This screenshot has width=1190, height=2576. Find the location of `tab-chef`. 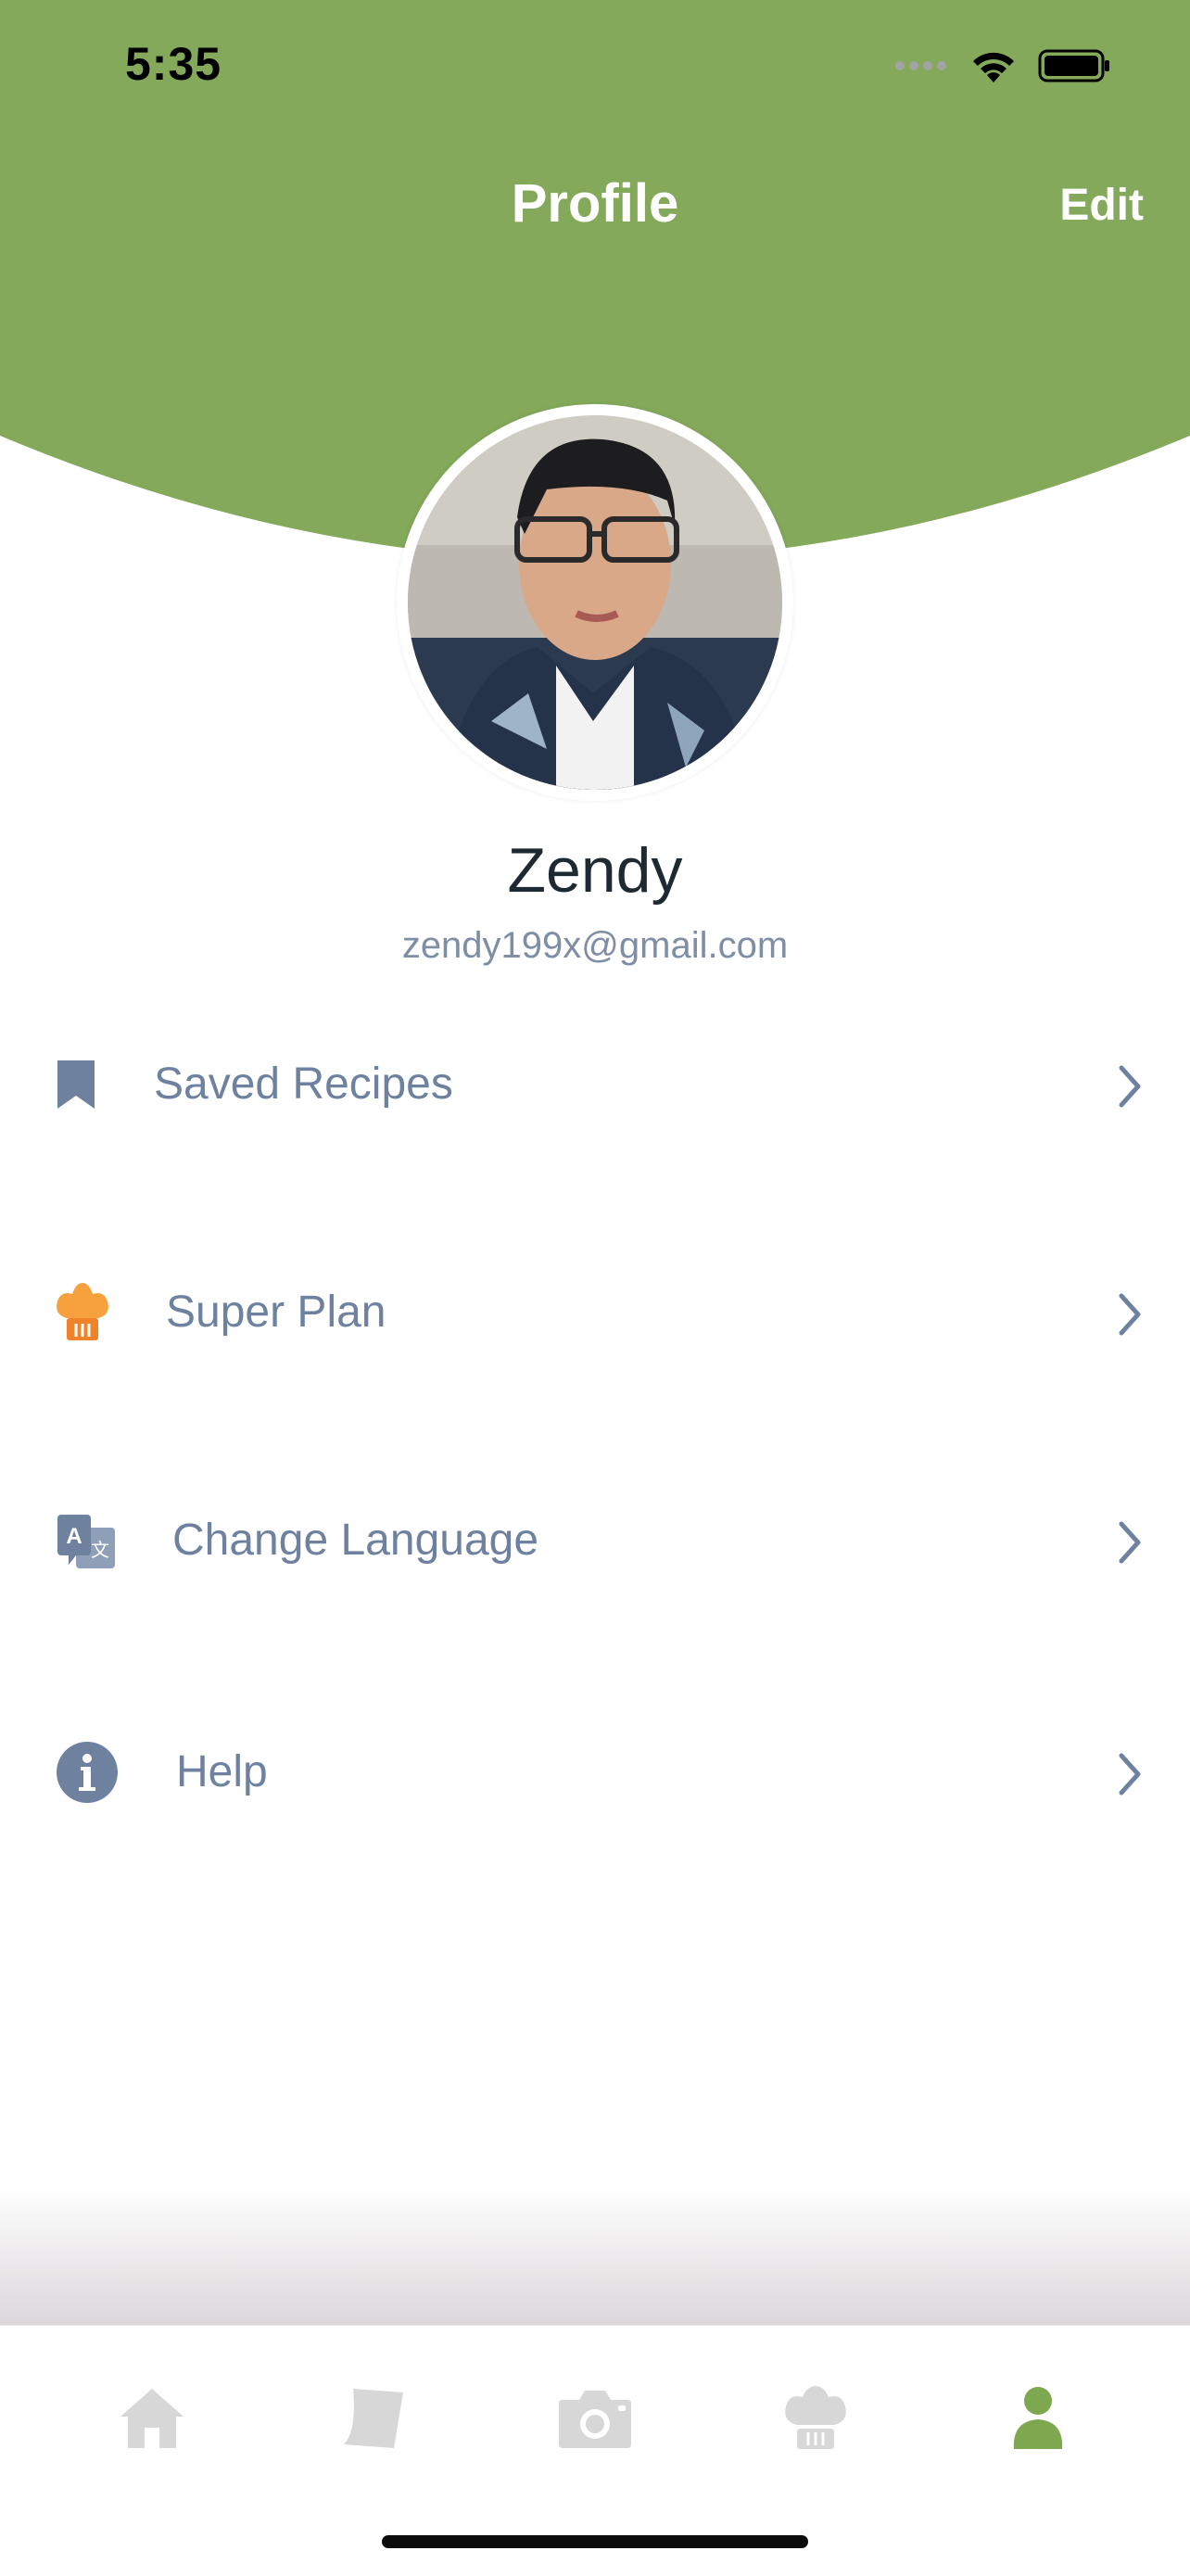

tab-chef is located at coordinates (815, 2418).